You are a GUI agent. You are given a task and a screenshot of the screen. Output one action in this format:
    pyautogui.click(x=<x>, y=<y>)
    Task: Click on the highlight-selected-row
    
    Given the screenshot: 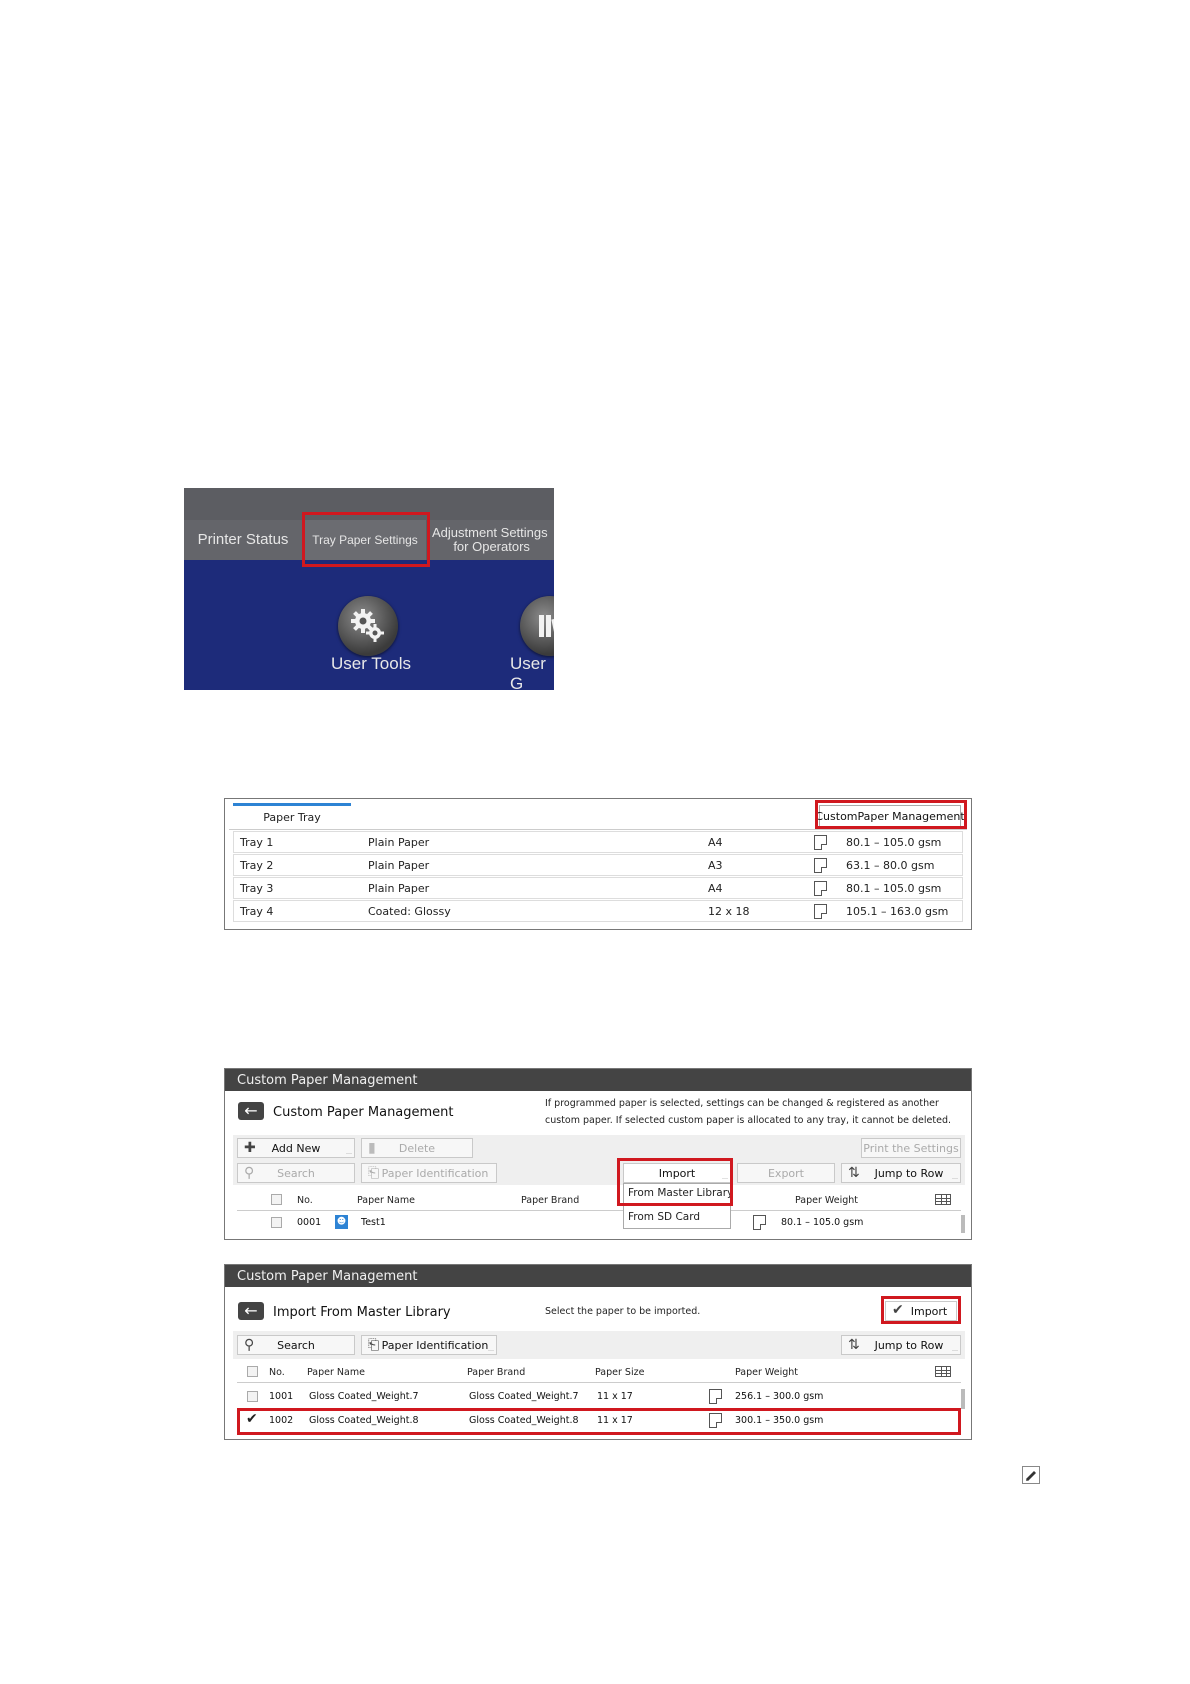 What is the action you would take?
    pyautogui.click(x=599, y=1421)
    